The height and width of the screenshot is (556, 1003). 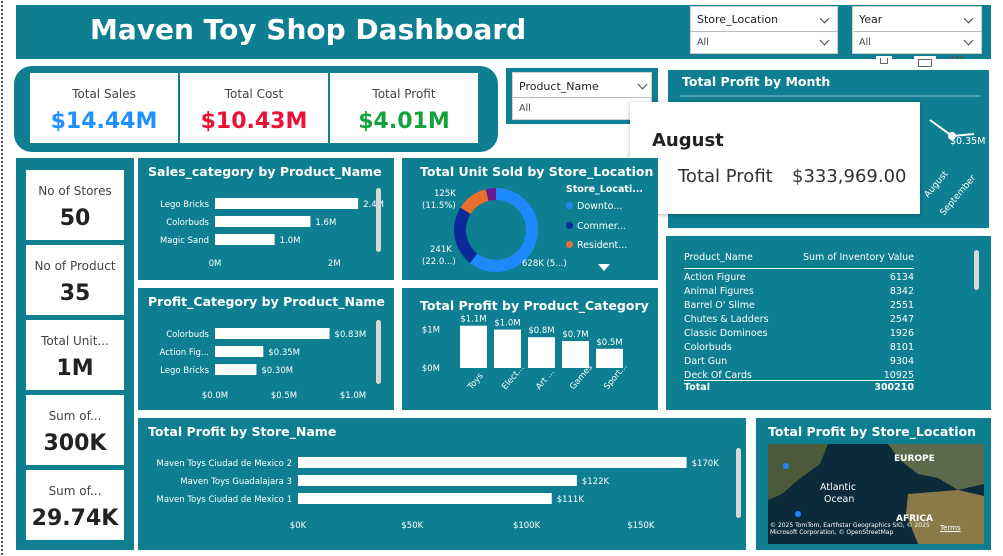 What do you see at coordinates (541, 331) in the screenshot?
I see `data-label: $0.8M` at bounding box center [541, 331].